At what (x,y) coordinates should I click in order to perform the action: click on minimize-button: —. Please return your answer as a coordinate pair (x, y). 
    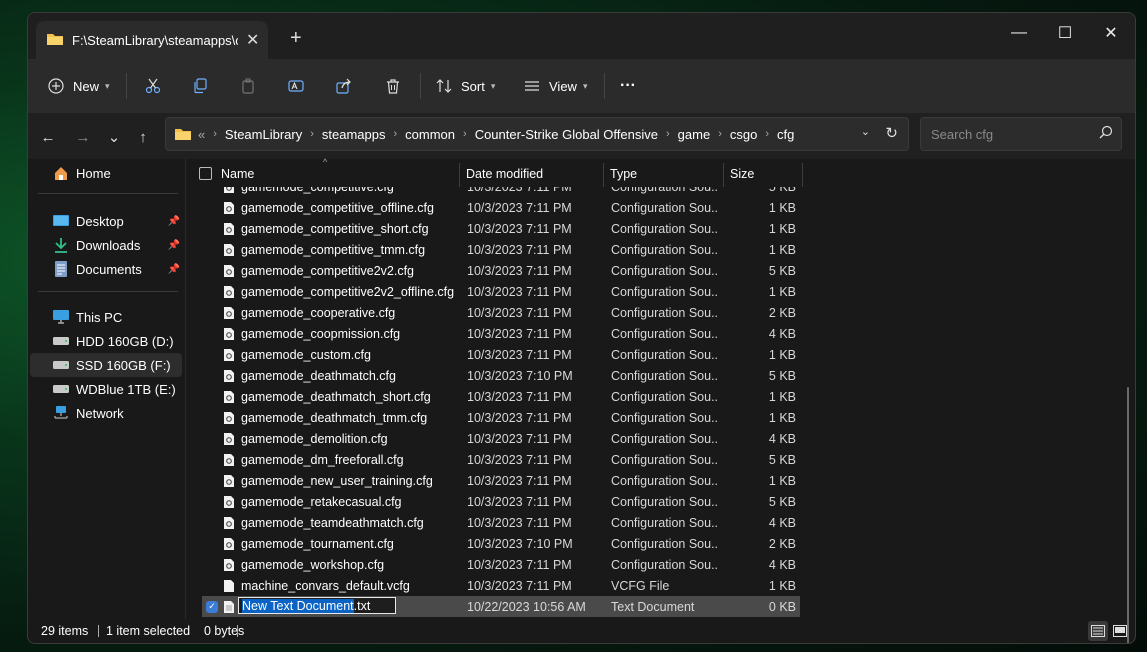
    Looking at the image, I should click on (1019, 33).